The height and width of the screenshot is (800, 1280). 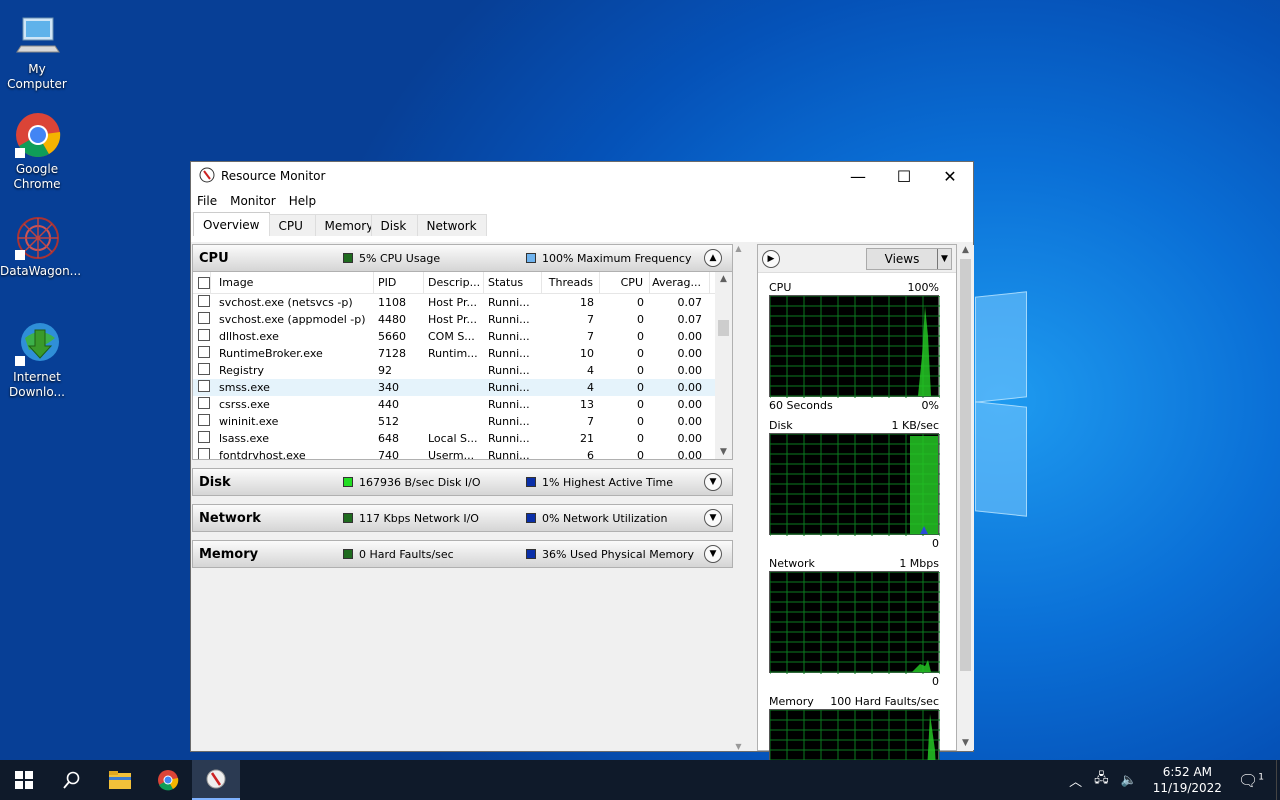 What do you see at coordinates (904, 176) in the screenshot?
I see `maximize-button: ☐` at bounding box center [904, 176].